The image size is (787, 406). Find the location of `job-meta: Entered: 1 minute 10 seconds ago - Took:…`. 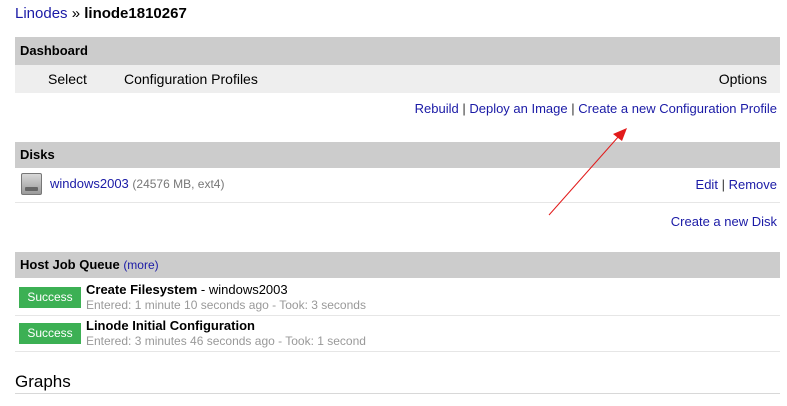

job-meta: Entered: 1 minute 10 seconds ago - Took:… is located at coordinates (226, 305).